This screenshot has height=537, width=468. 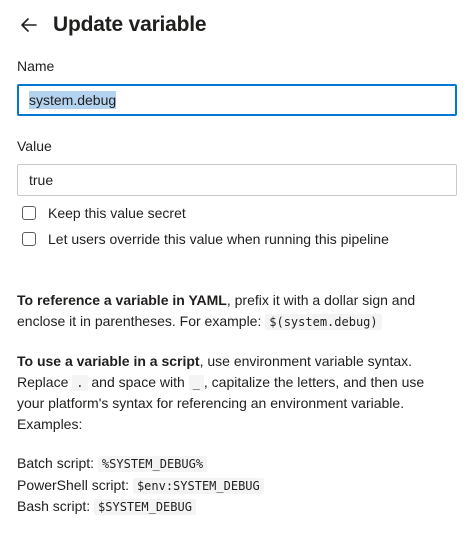 I want to click on example-powershell: PowerShell script: $env:SYSTEM_DEBUG, so click(x=232, y=486).